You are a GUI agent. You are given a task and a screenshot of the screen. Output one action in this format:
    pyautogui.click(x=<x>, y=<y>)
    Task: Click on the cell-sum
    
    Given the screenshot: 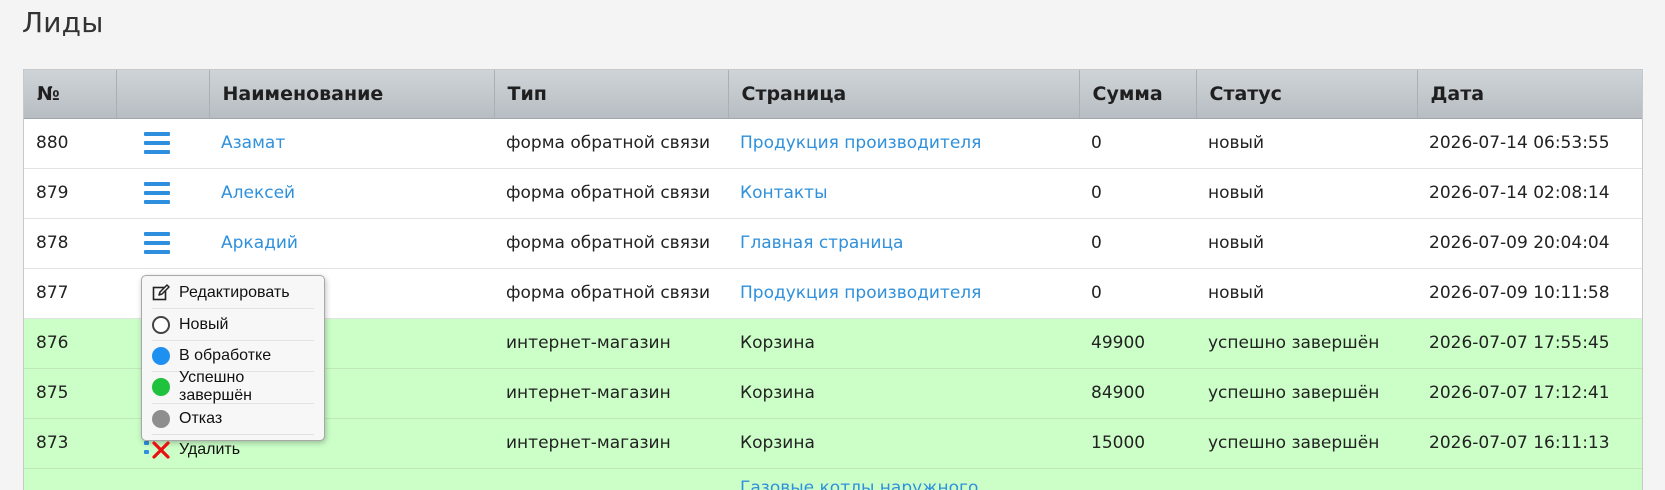 What is the action you would take?
    pyautogui.click(x=1137, y=479)
    